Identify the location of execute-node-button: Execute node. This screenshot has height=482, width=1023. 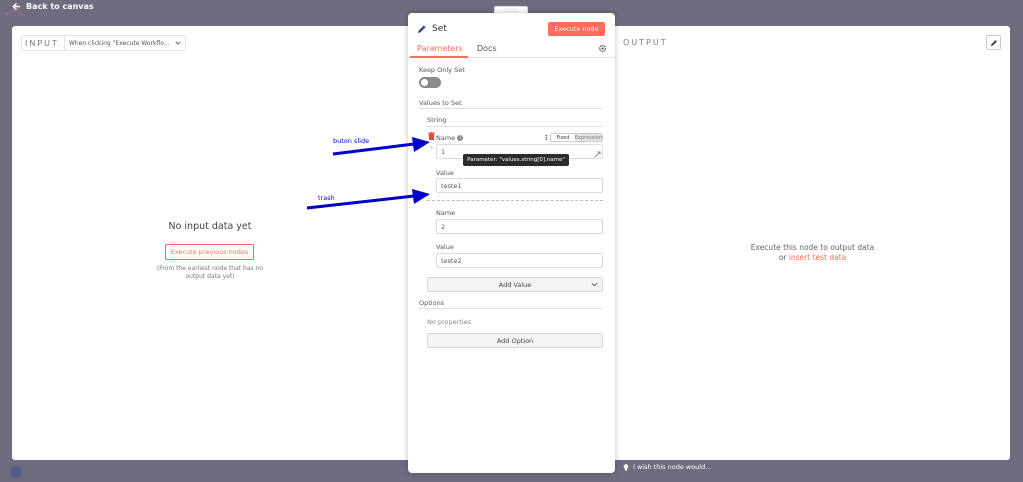
(576, 29).